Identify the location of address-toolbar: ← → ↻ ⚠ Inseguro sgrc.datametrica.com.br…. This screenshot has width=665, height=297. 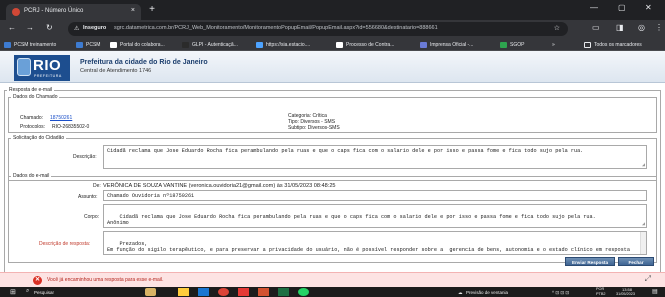
(332, 29).